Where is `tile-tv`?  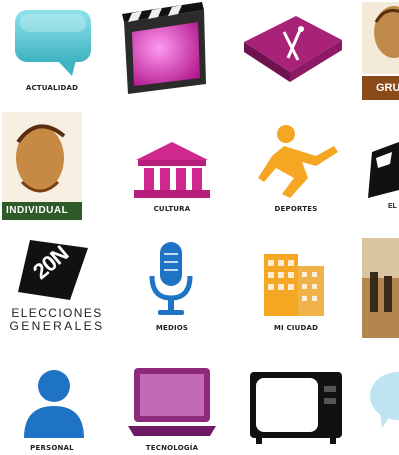
tile-tv is located at coordinates (296, 405).